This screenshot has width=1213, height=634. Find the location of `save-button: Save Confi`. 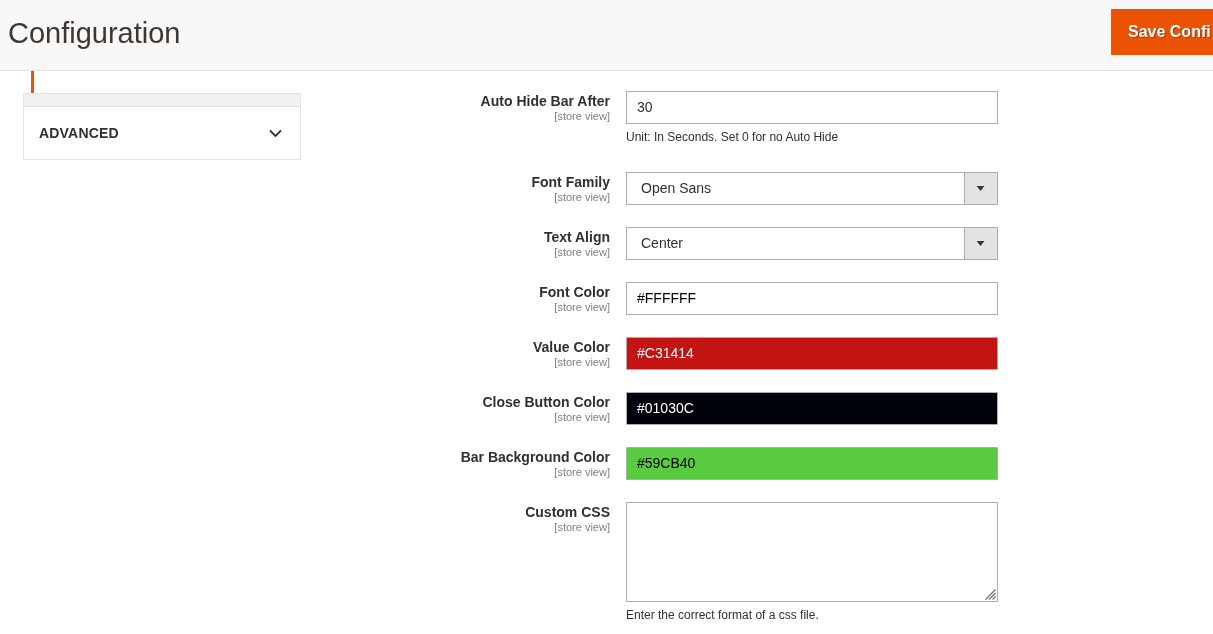

save-button: Save Confi is located at coordinates (1162, 32).